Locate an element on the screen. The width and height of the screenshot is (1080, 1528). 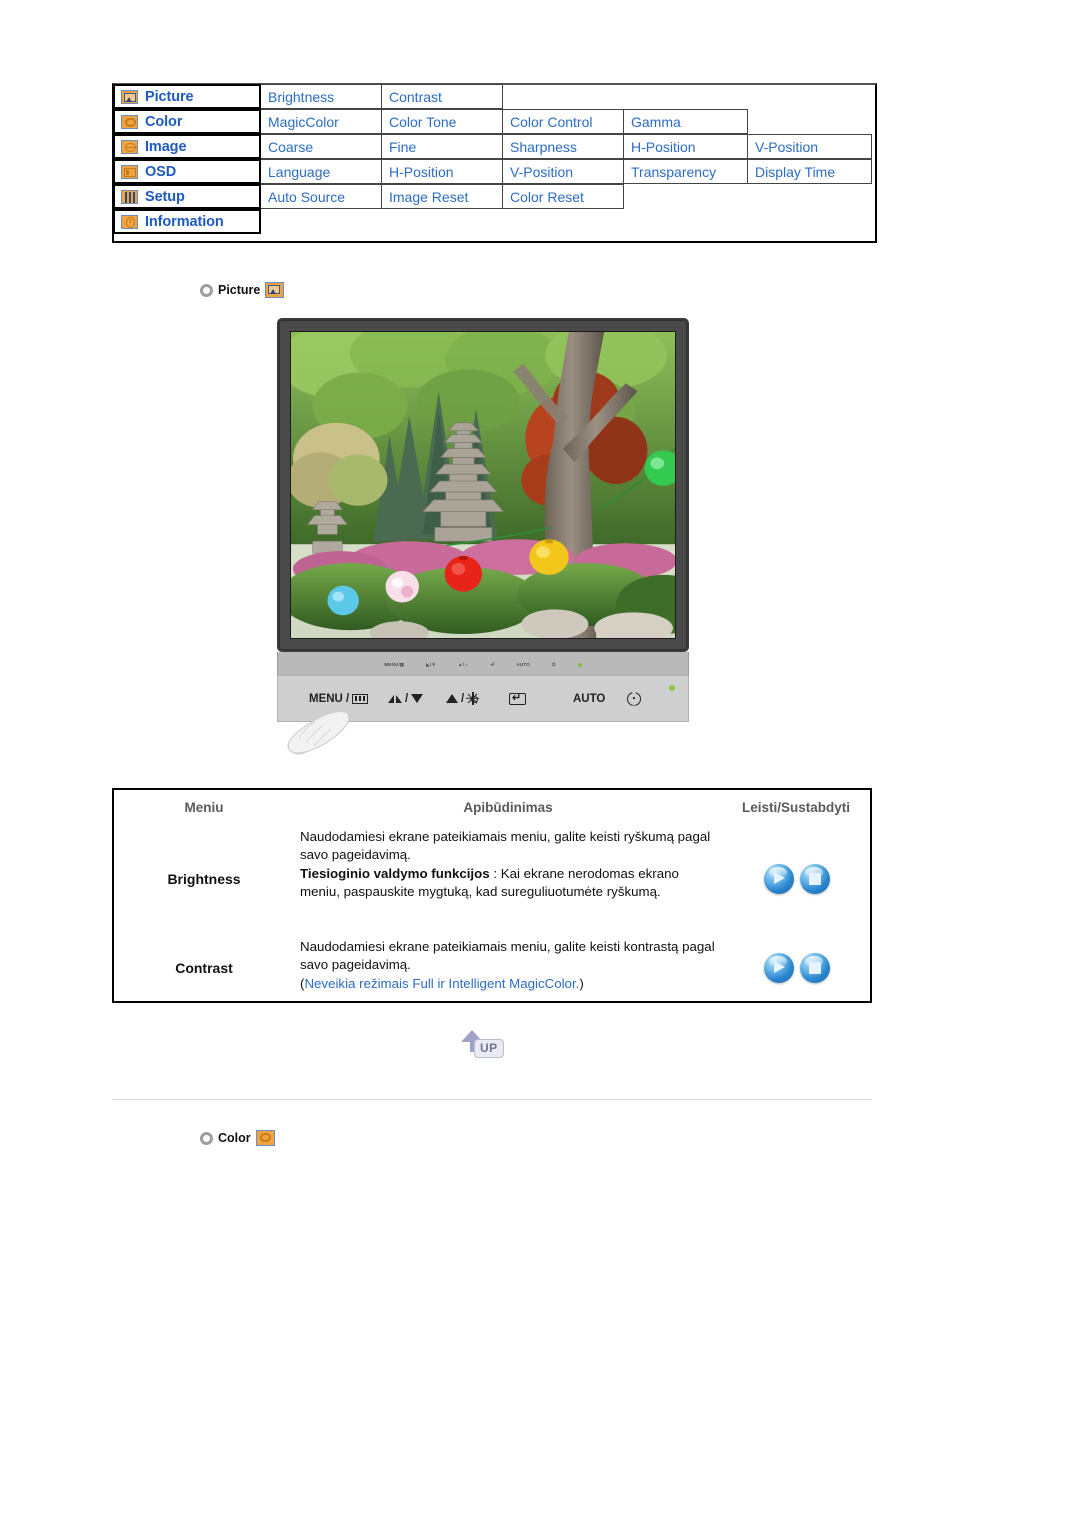
column-header-play-stop: Leisti/Sustabdyti is located at coordinates (796, 807).